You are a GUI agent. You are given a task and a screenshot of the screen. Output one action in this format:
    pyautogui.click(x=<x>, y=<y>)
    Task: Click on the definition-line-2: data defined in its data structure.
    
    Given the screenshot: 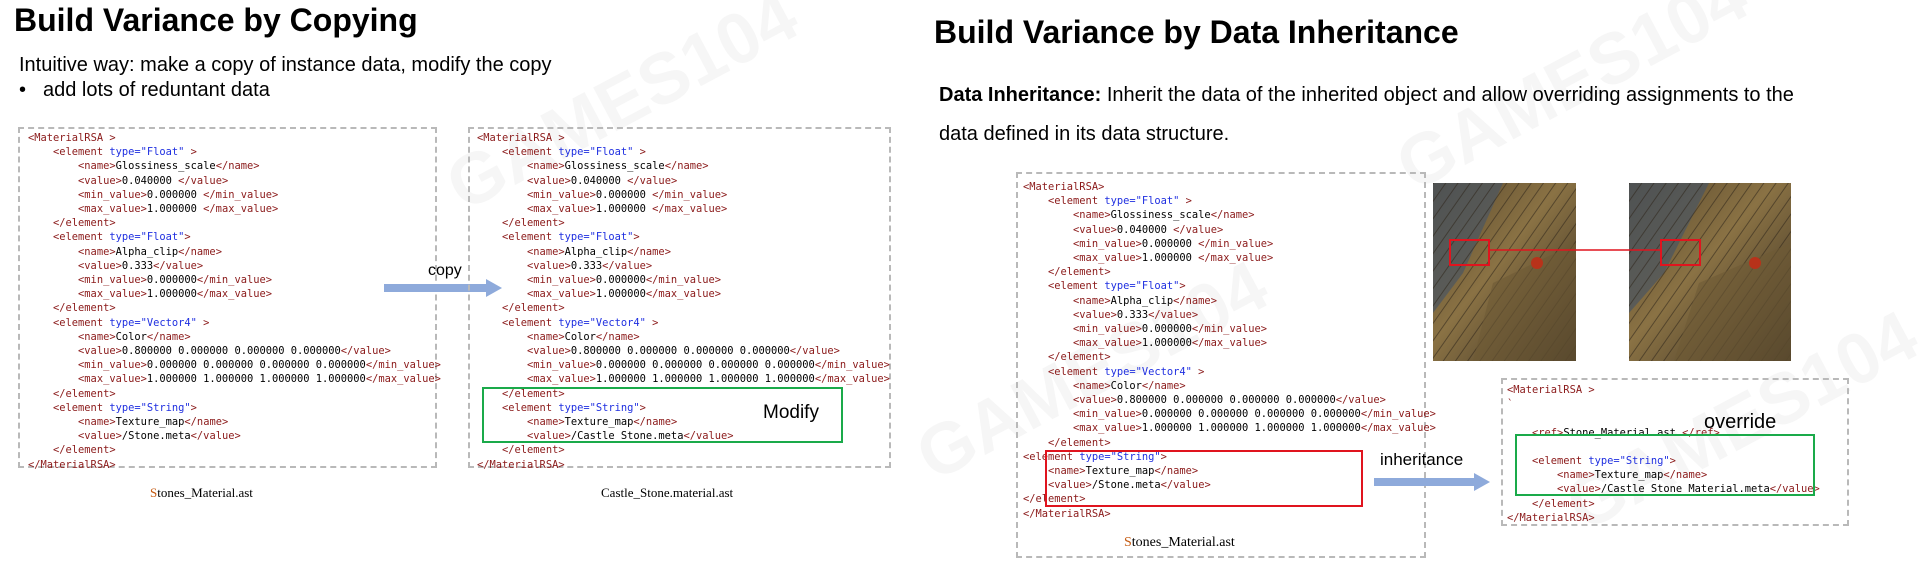 What is the action you would take?
    pyautogui.click(x=1084, y=134)
    